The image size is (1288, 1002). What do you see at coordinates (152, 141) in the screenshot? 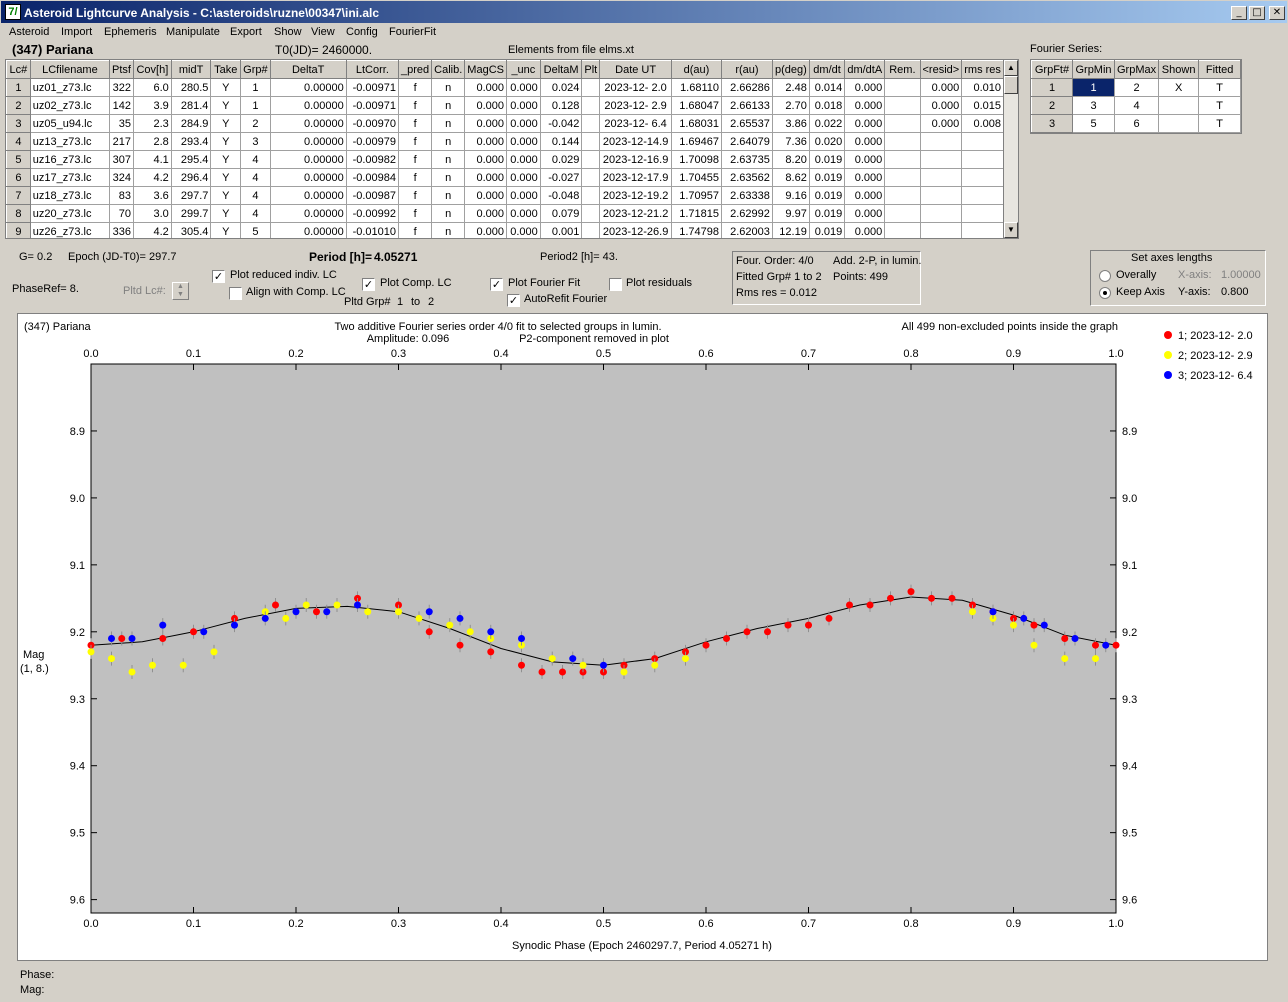
I see `lc-cell: 2.8` at bounding box center [152, 141].